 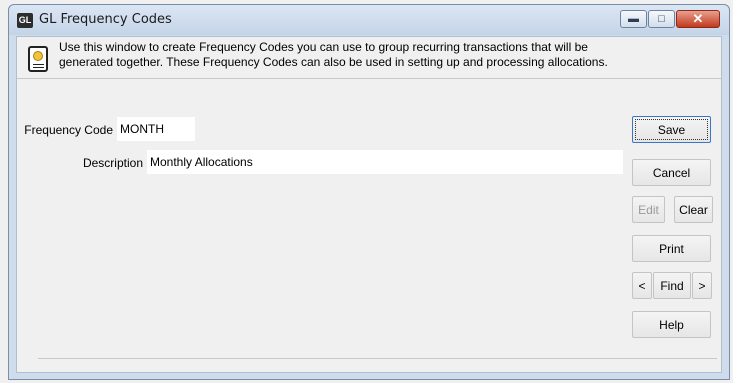 What do you see at coordinates (671, 129) in the screenshot?
I see `save-button: Save` at bounding box center [671, 129].